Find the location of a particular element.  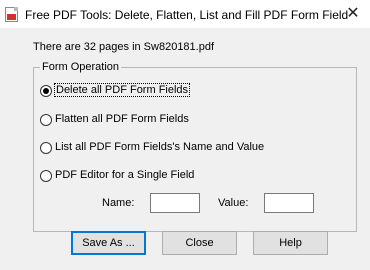

radio-flatten-label: Flatten all PDF Form Fields is located at coordinates (122, 119).